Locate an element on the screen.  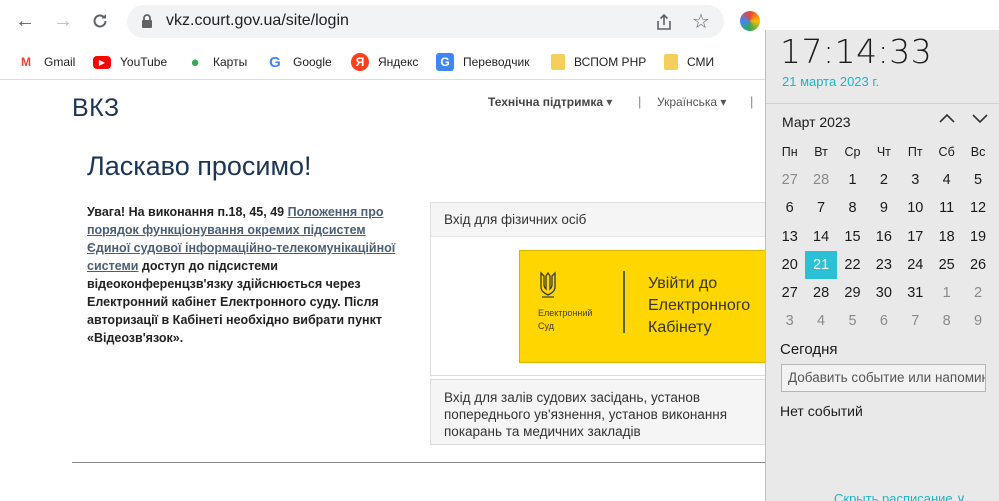
google-icon: G is located at coordinates (275, 62).